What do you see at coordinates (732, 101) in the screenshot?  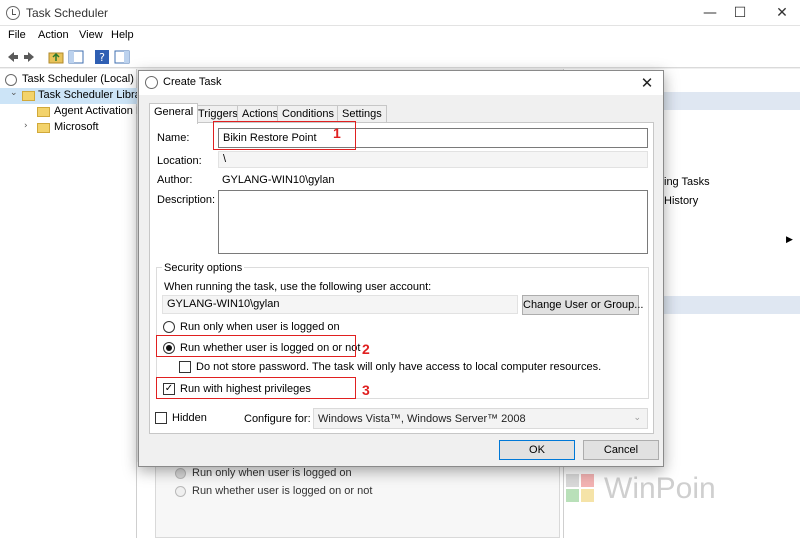 I see `actions-pane-header` at bounding box center [732, 101].